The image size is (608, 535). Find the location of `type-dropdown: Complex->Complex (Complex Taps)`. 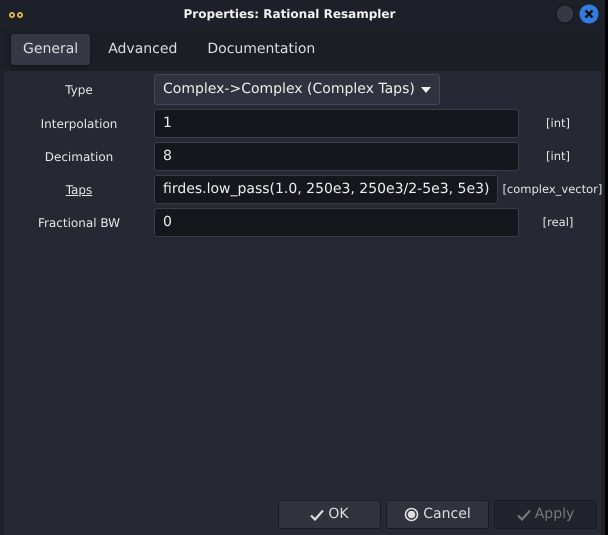

type-dropdown: Complex->Complex (Complex Taps) is located at coordinates (297, 89).